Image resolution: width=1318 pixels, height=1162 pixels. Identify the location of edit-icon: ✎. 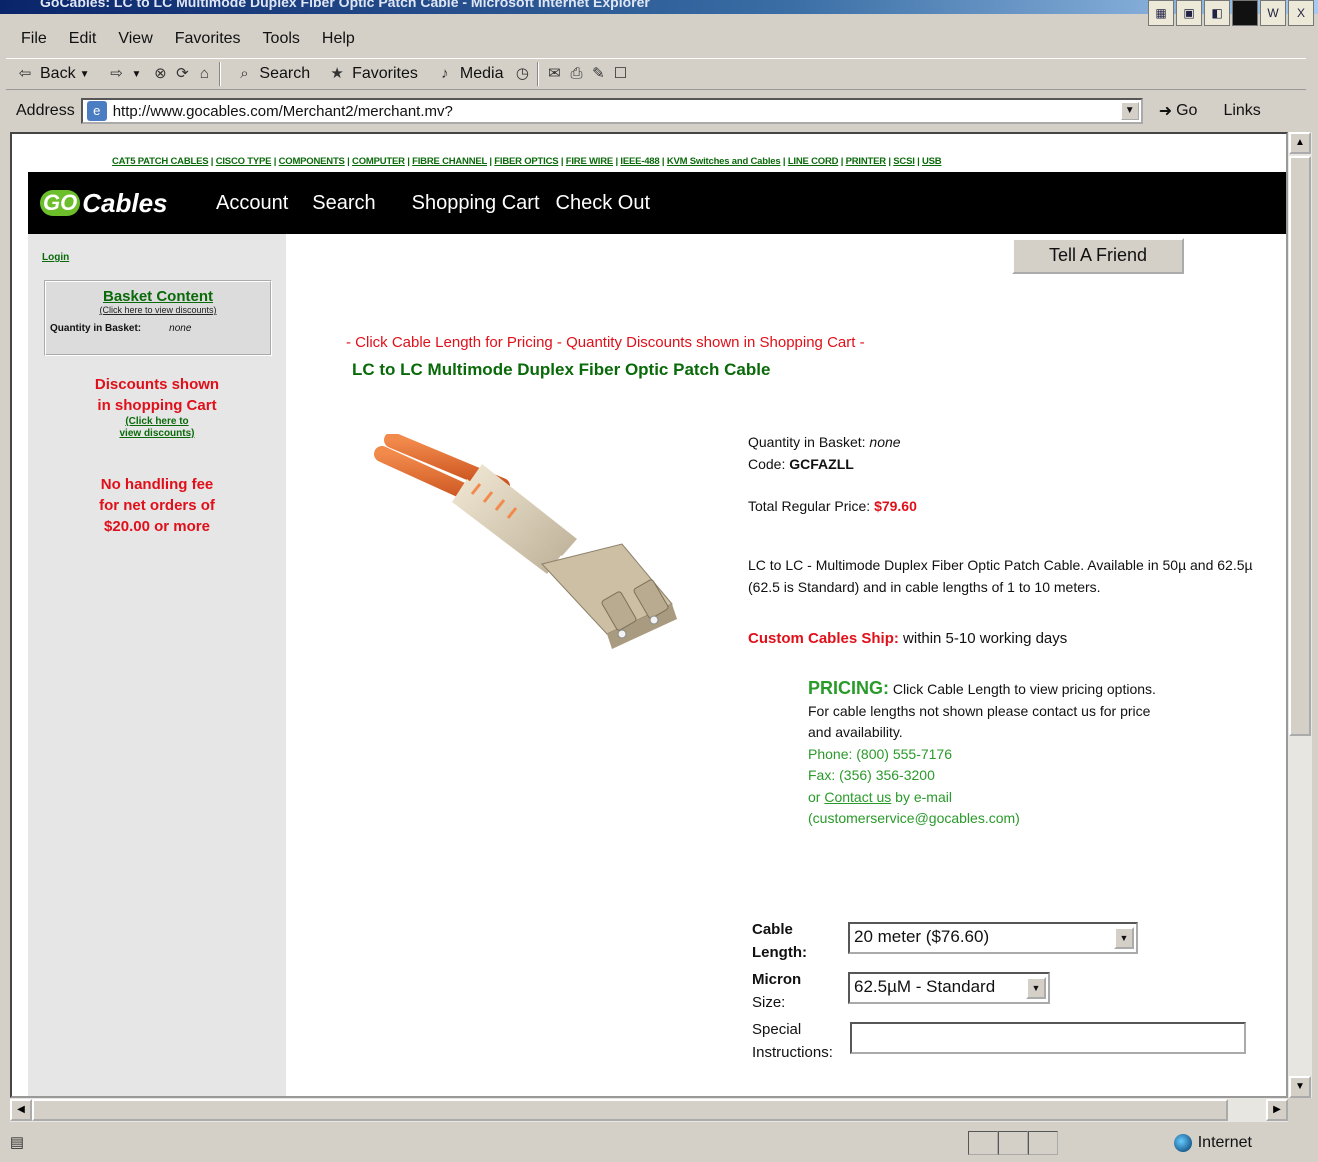
(598, 74).